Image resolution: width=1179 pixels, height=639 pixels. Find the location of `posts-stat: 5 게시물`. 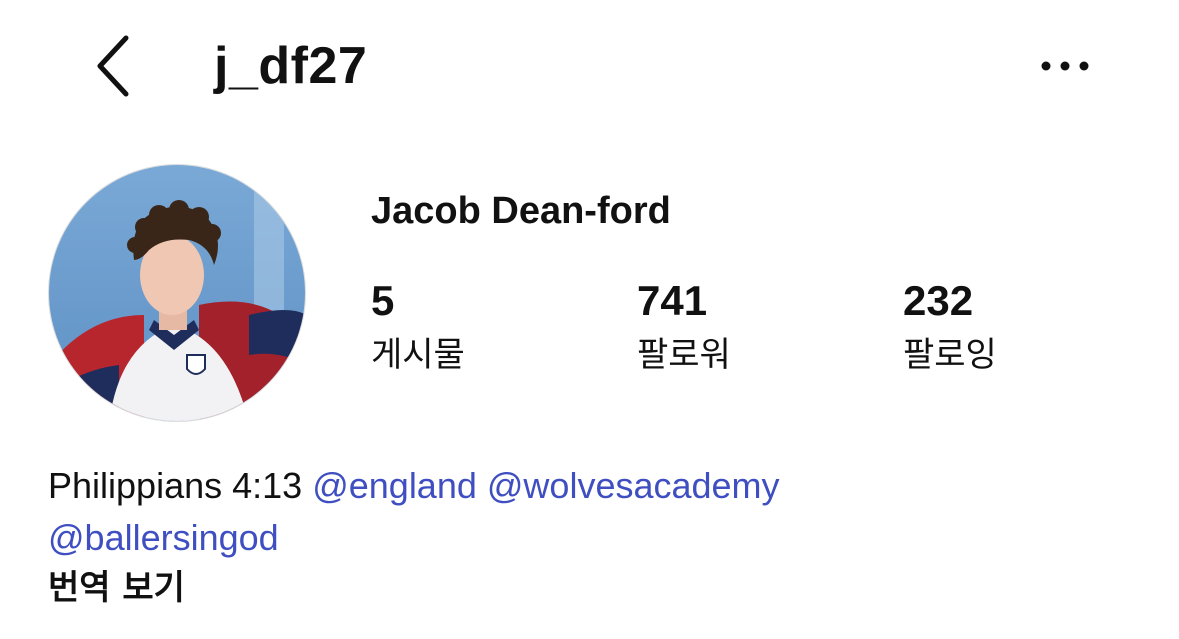

posts-stat: 5 게시물 is located at coordinates (418, 327).